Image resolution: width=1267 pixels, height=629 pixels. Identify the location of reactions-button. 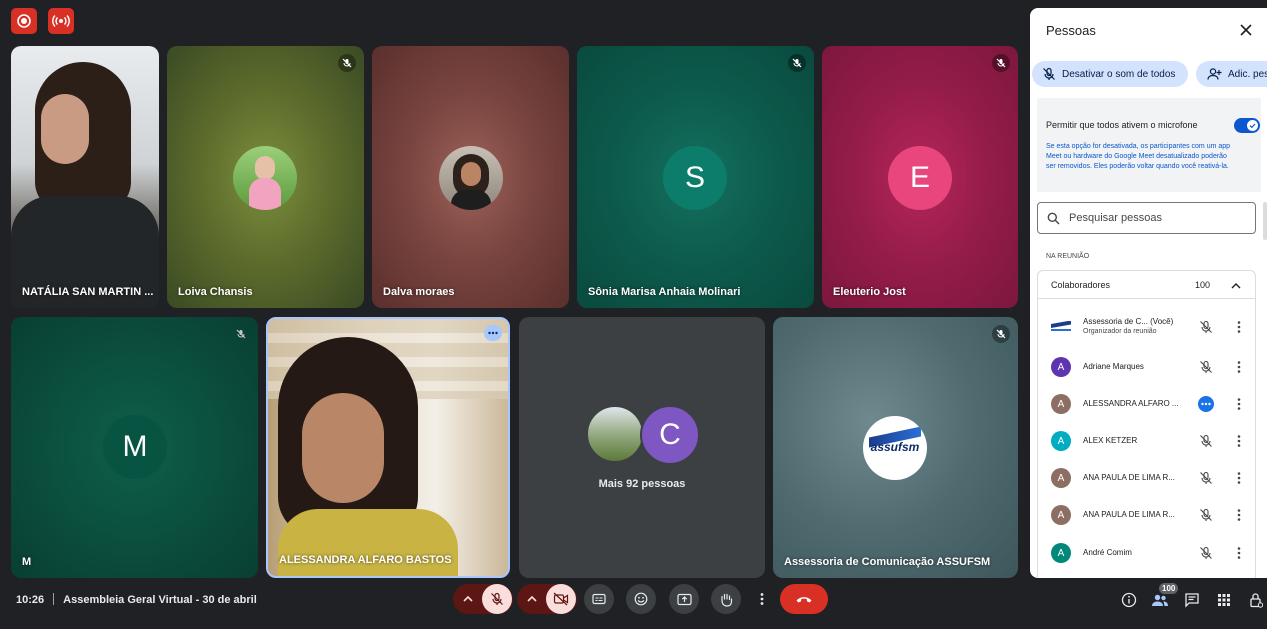
(641, 599).